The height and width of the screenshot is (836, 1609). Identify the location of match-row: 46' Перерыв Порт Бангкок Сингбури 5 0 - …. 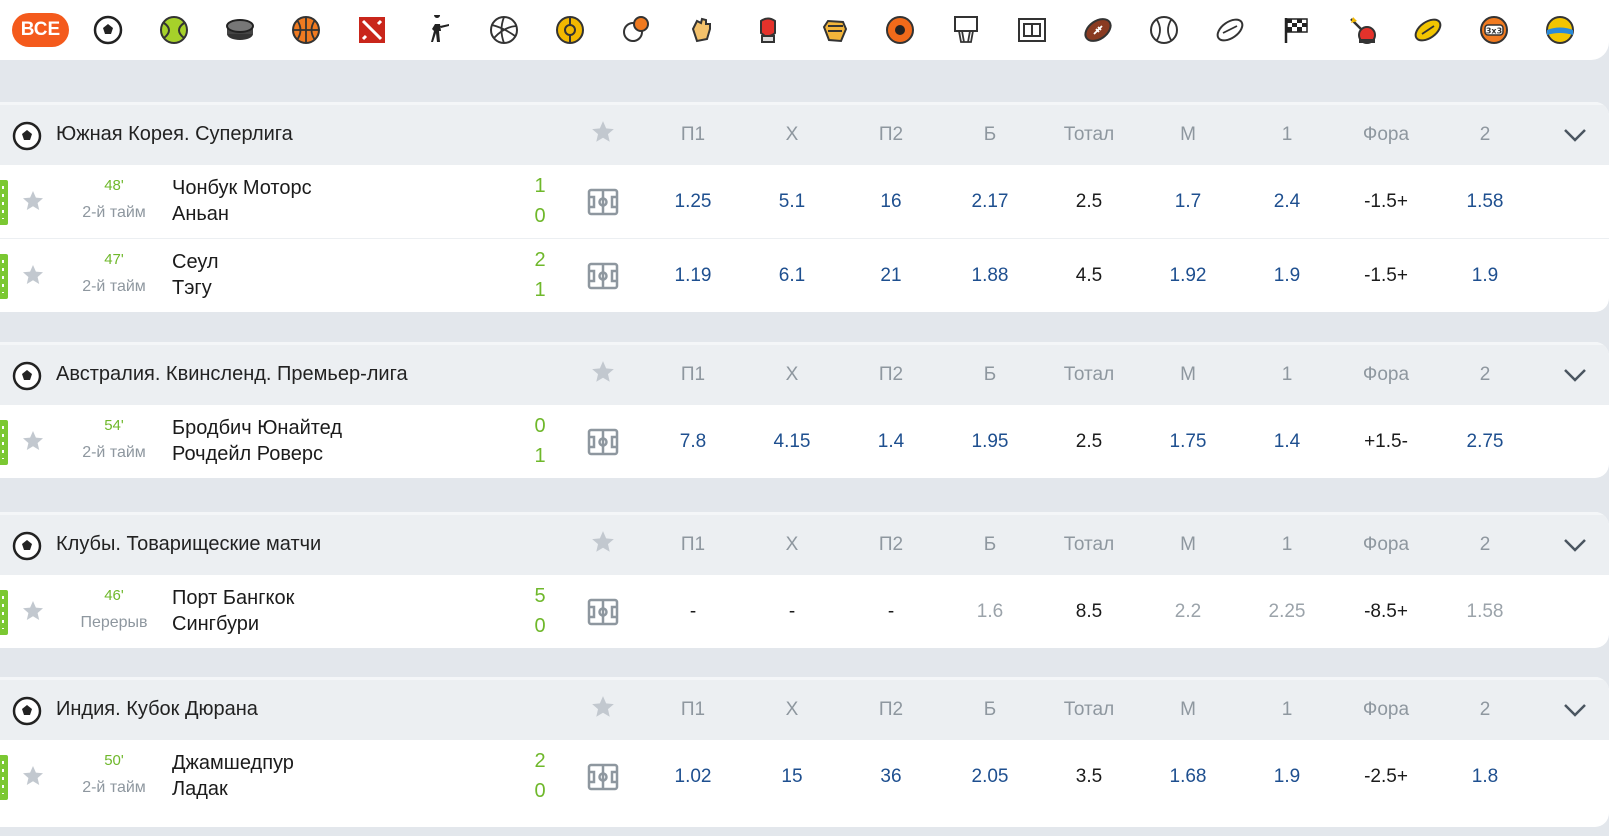
(804, 611).